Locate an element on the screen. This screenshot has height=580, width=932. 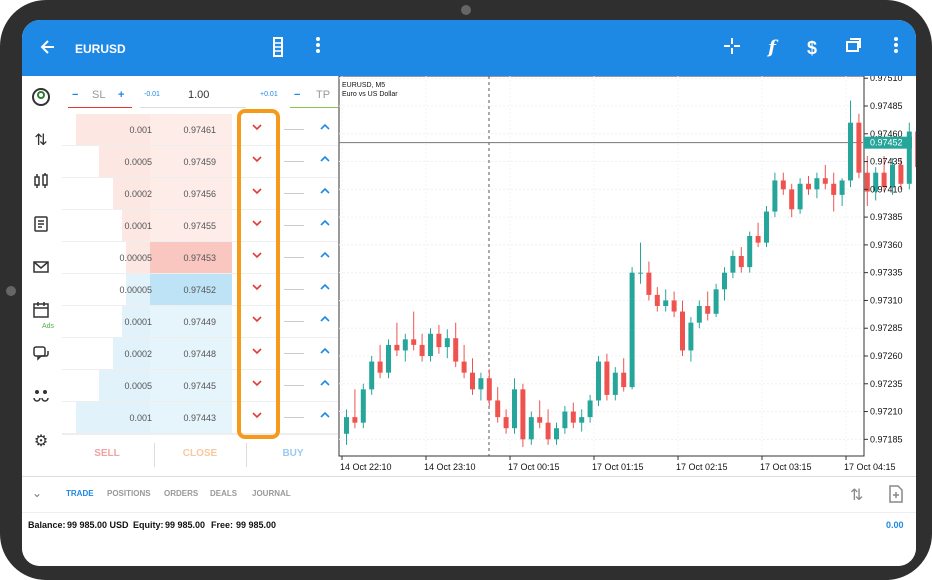
volume-increase: +0.01 is located at coordinates (272, 96).